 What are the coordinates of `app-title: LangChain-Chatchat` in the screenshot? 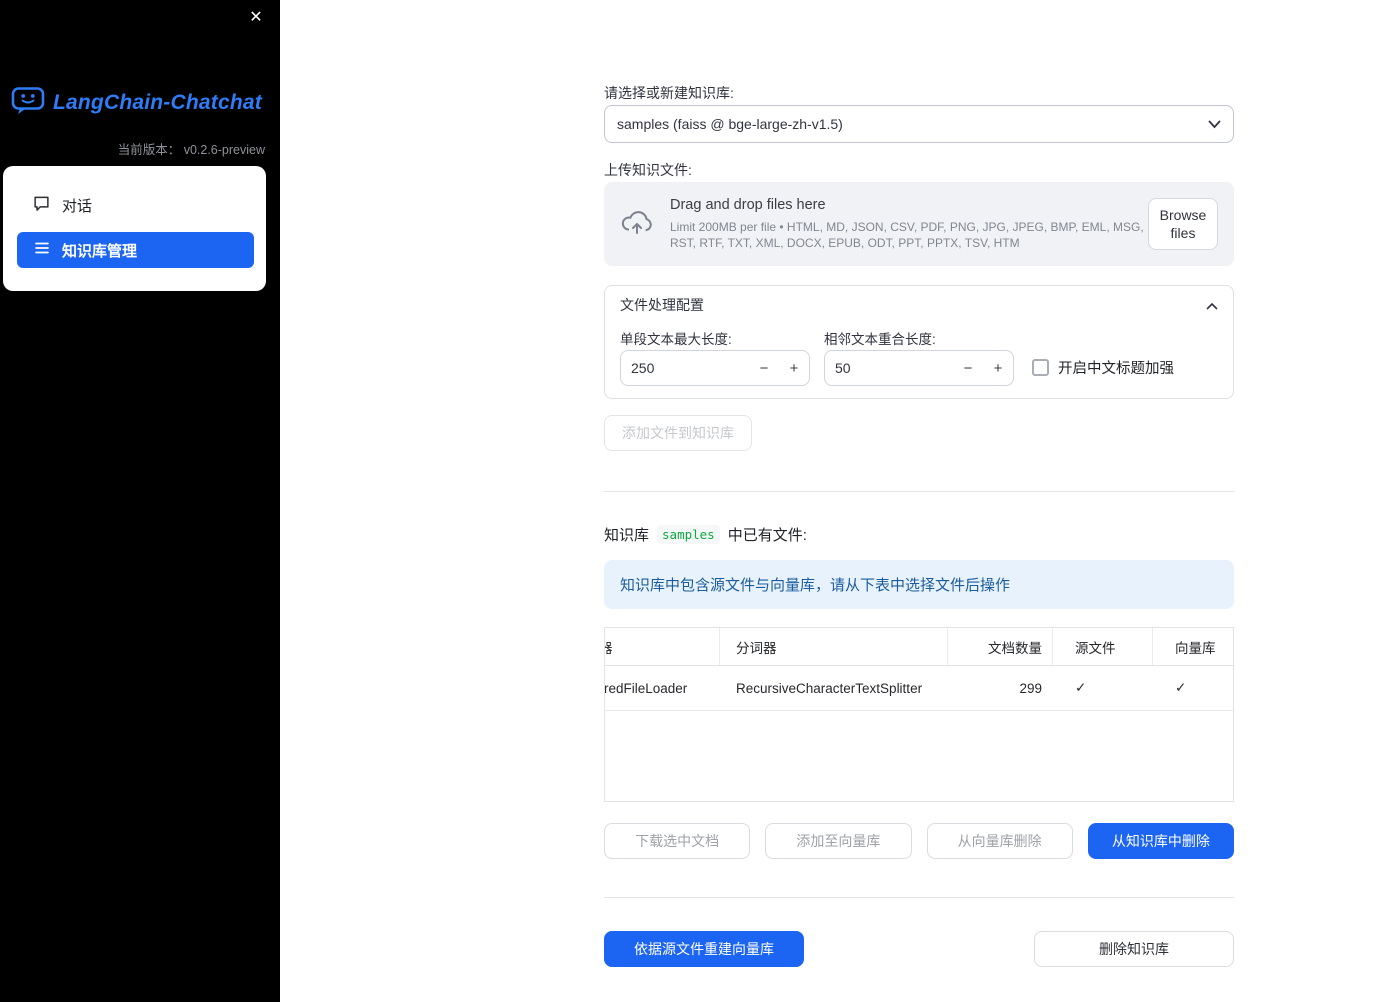 It's located at (157, 102).